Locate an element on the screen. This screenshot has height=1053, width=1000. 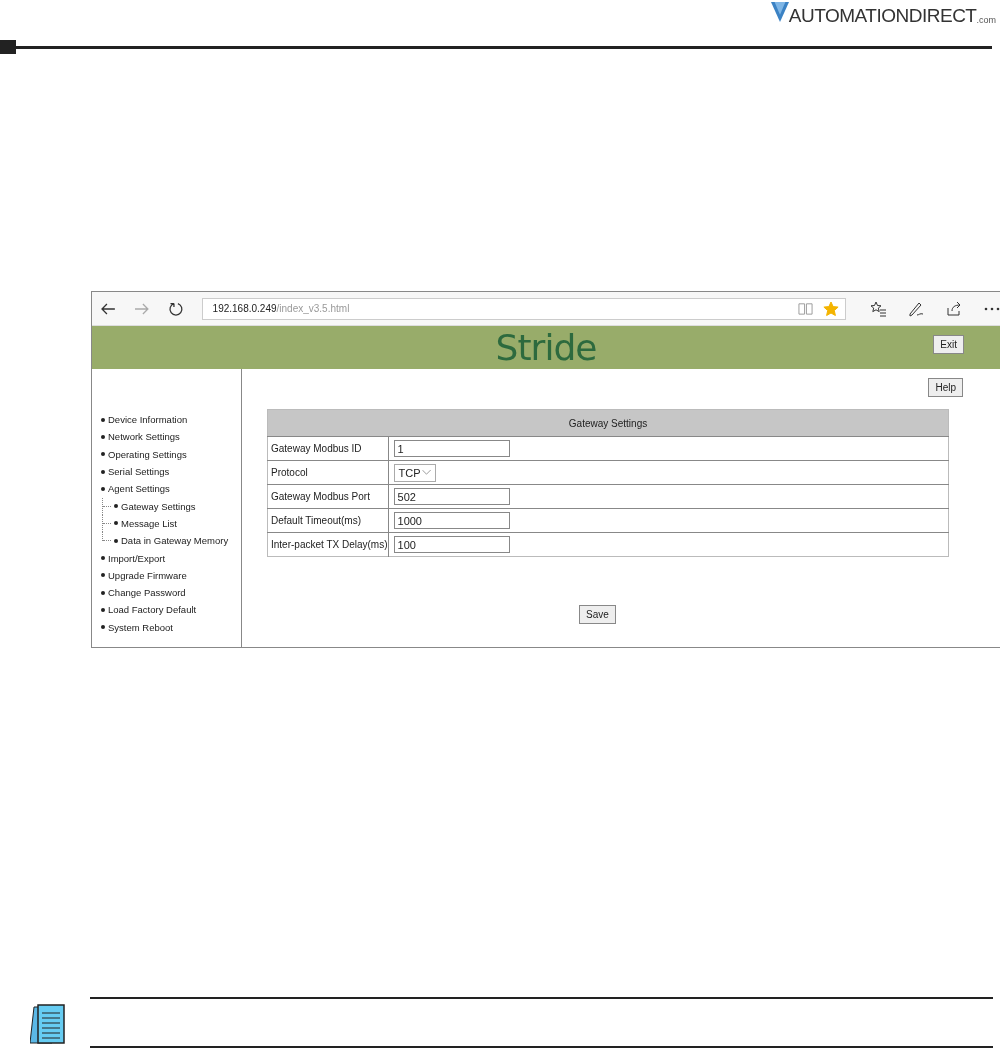
sidebar-item: Operating Settings is located at coordinates (147, 454).